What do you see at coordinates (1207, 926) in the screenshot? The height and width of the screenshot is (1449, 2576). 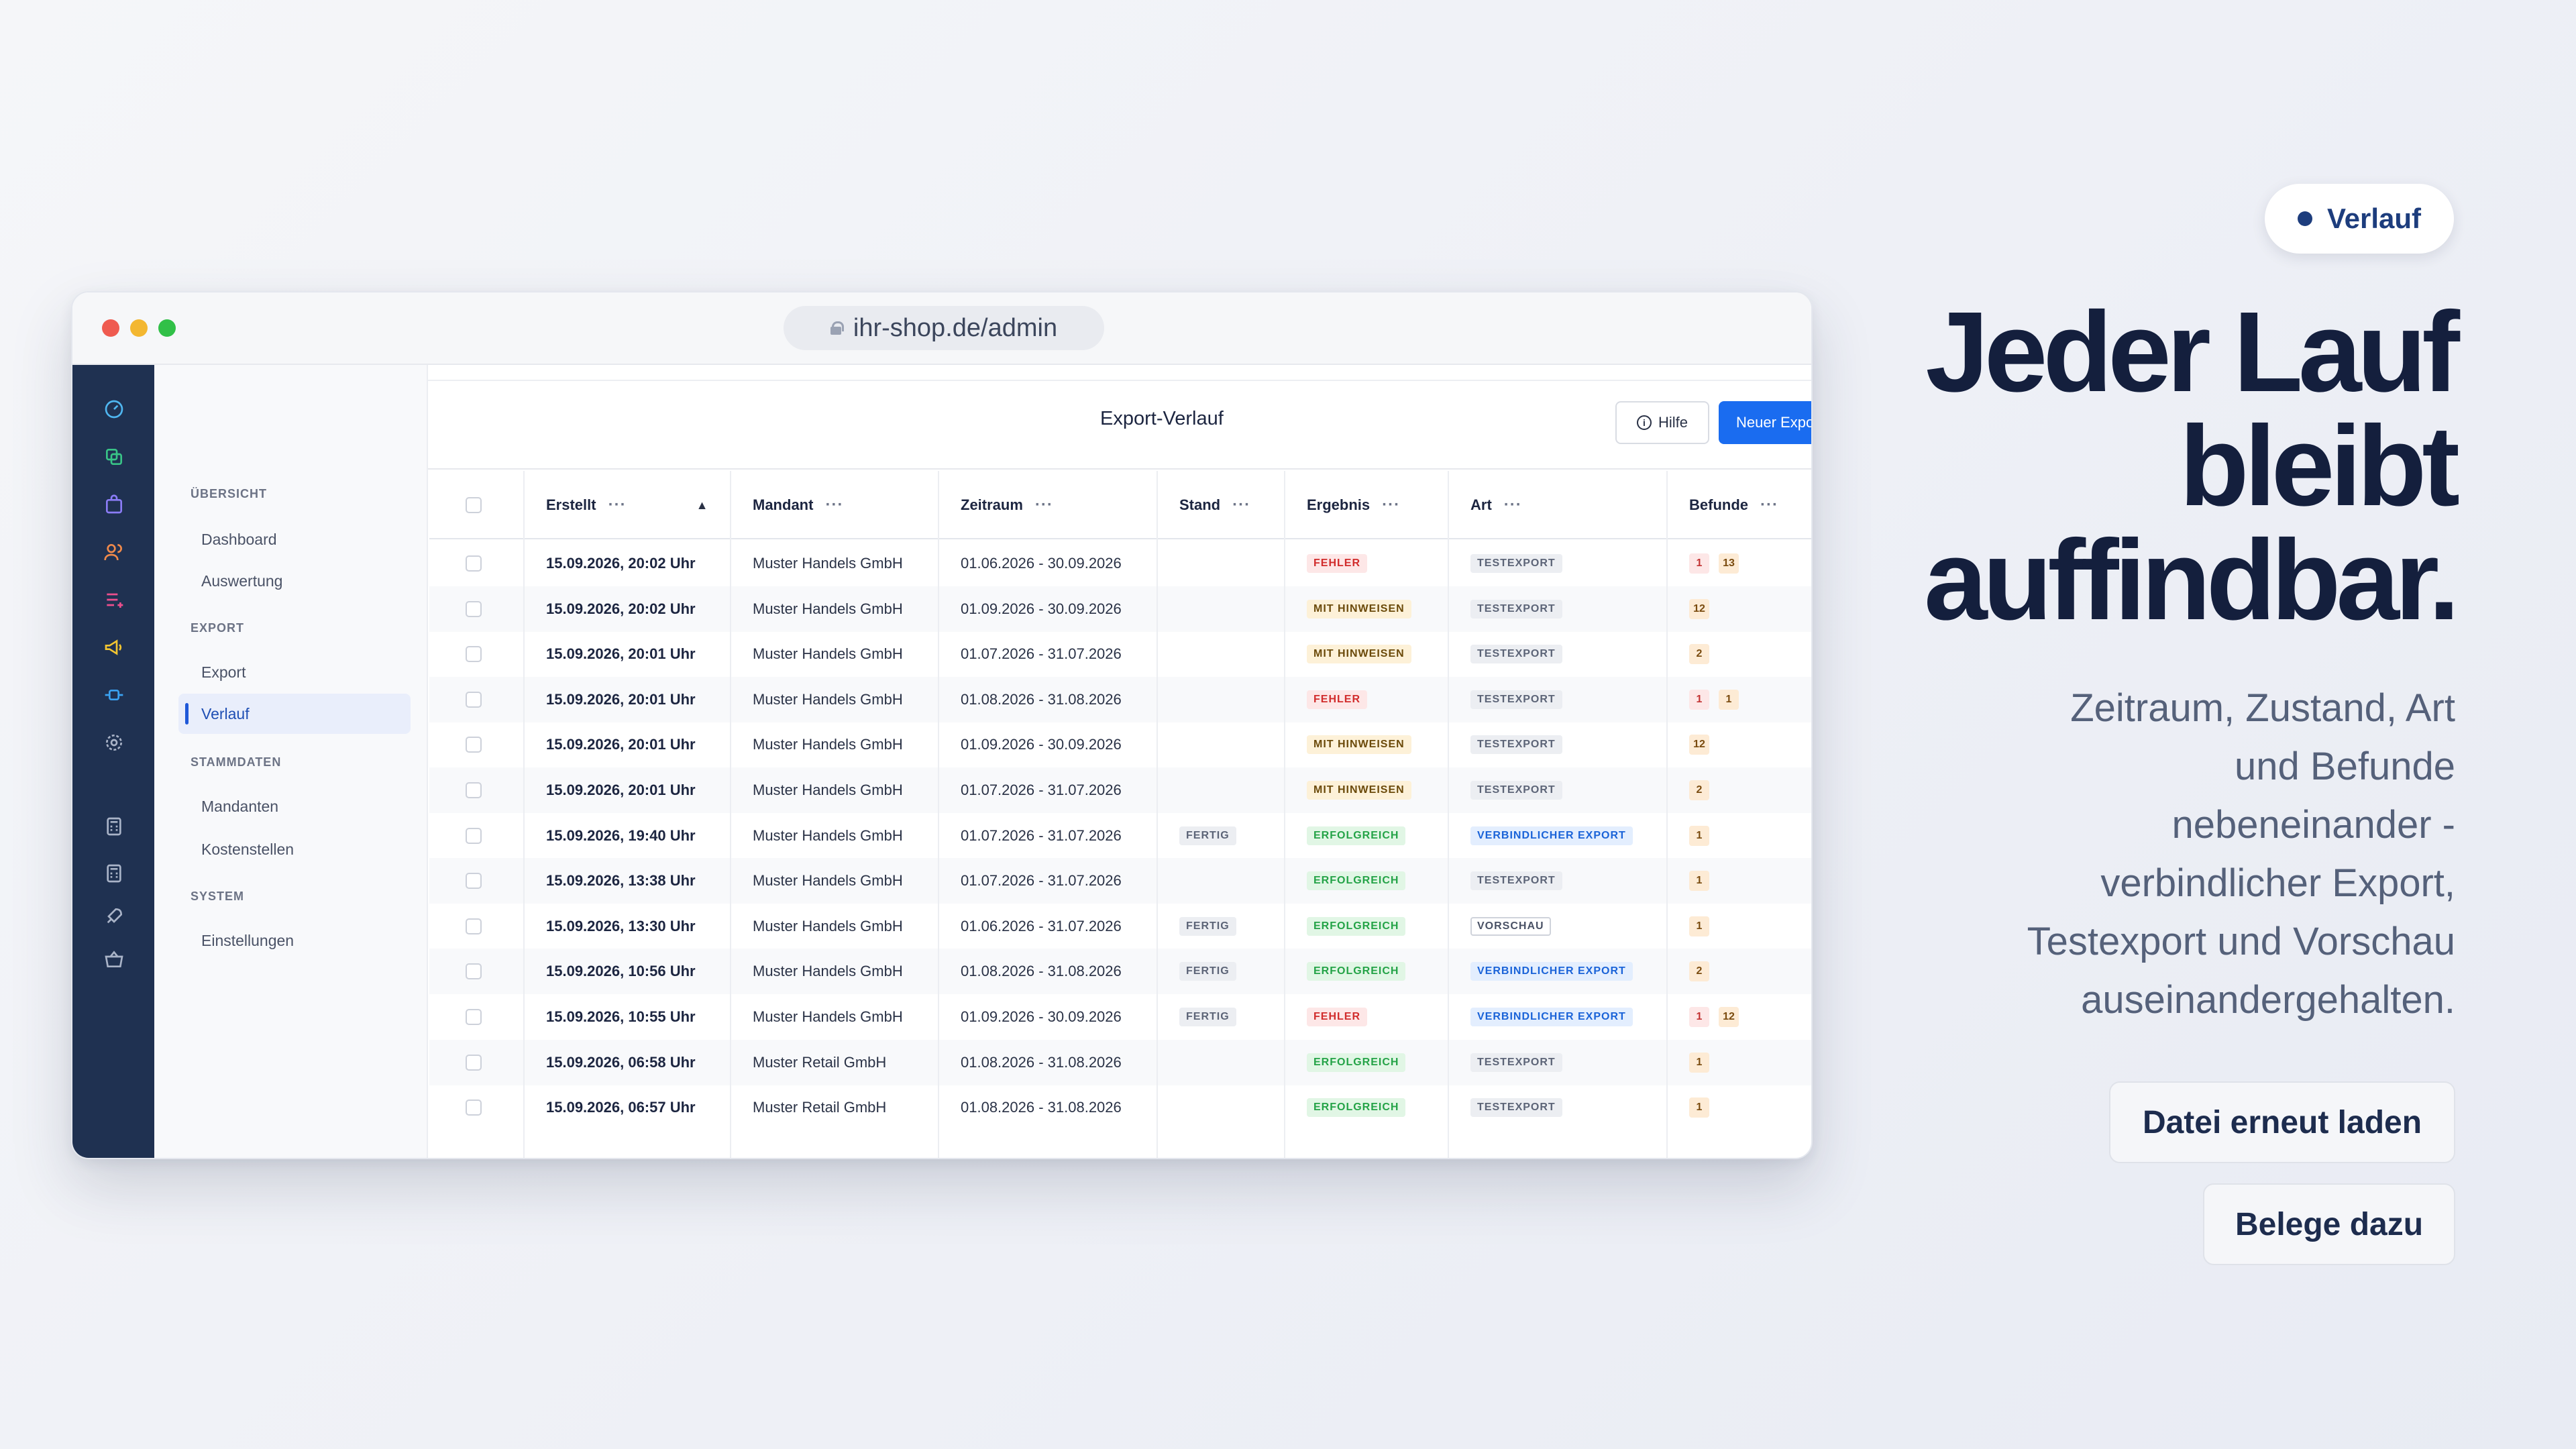 I see `stand-badge: FERTIG` at bounding box center [1207, 926].